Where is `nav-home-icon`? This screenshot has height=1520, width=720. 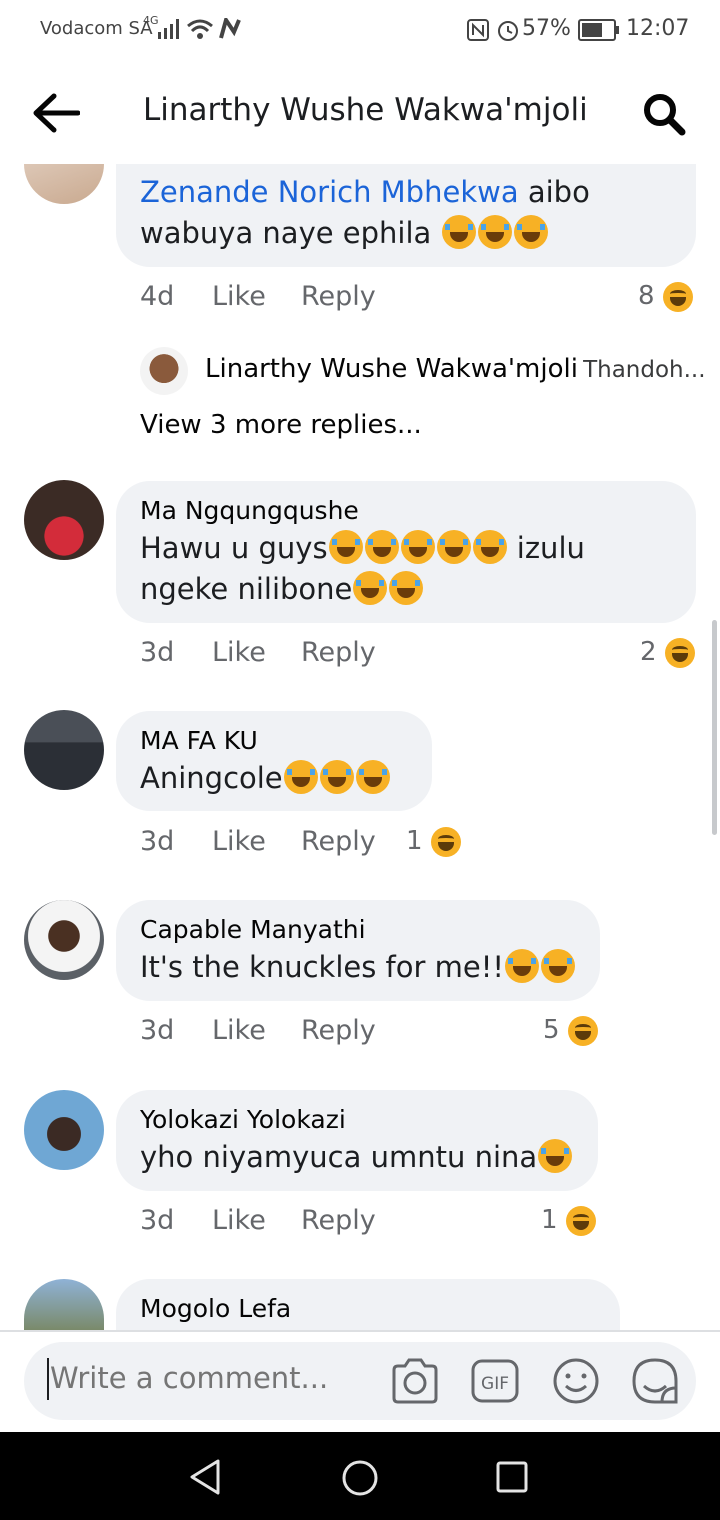
nav-home-icon is located at coordinates (360, 1478).